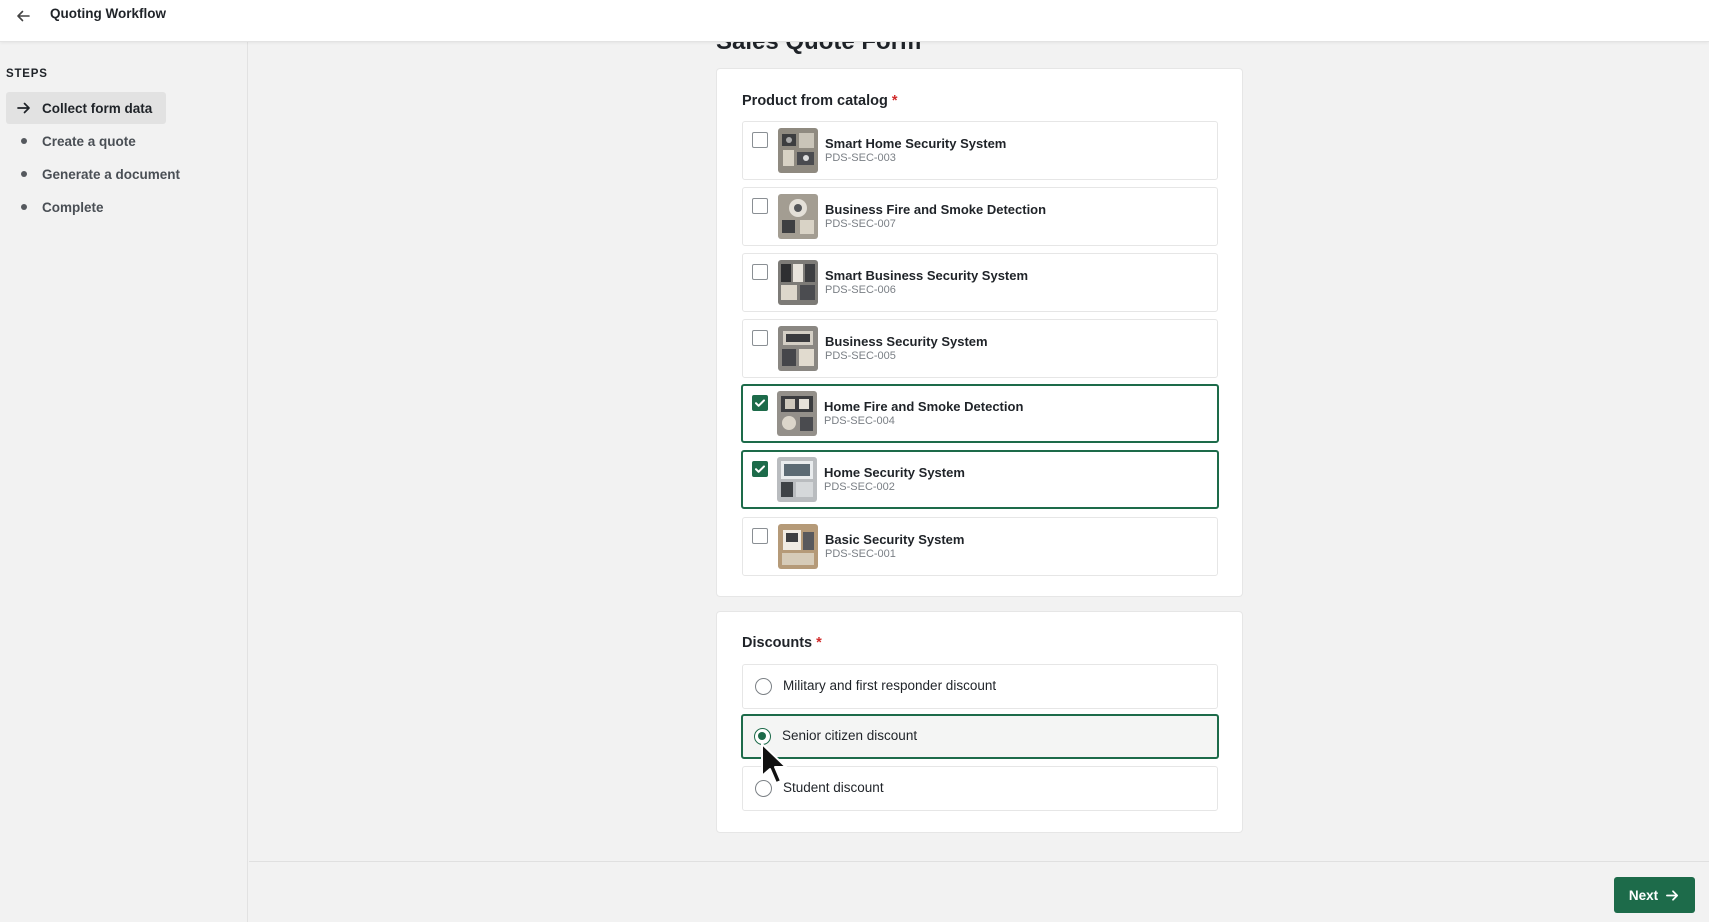  I want to click on product-code: PDS-SEC-001, so click(860, 554).